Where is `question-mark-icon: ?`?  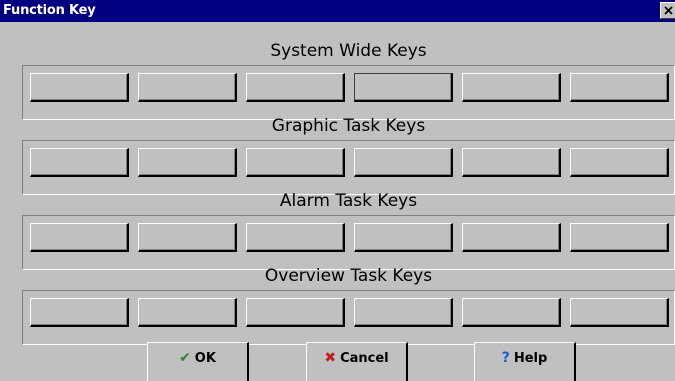
question-mark-icon: ? is located at coordinates (505, 358).